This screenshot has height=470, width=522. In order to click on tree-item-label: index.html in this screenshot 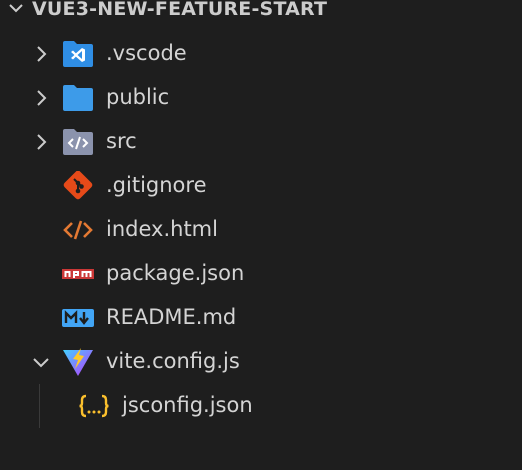, I will do `click(162, 229)`.